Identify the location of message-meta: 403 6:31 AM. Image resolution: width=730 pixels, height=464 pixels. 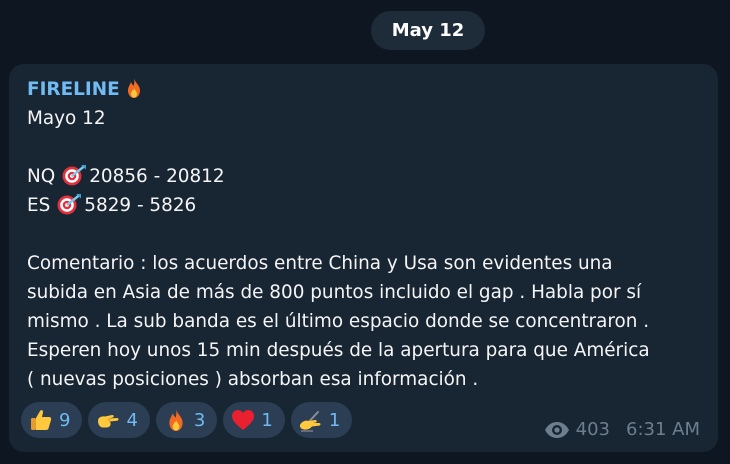
(622, 429).